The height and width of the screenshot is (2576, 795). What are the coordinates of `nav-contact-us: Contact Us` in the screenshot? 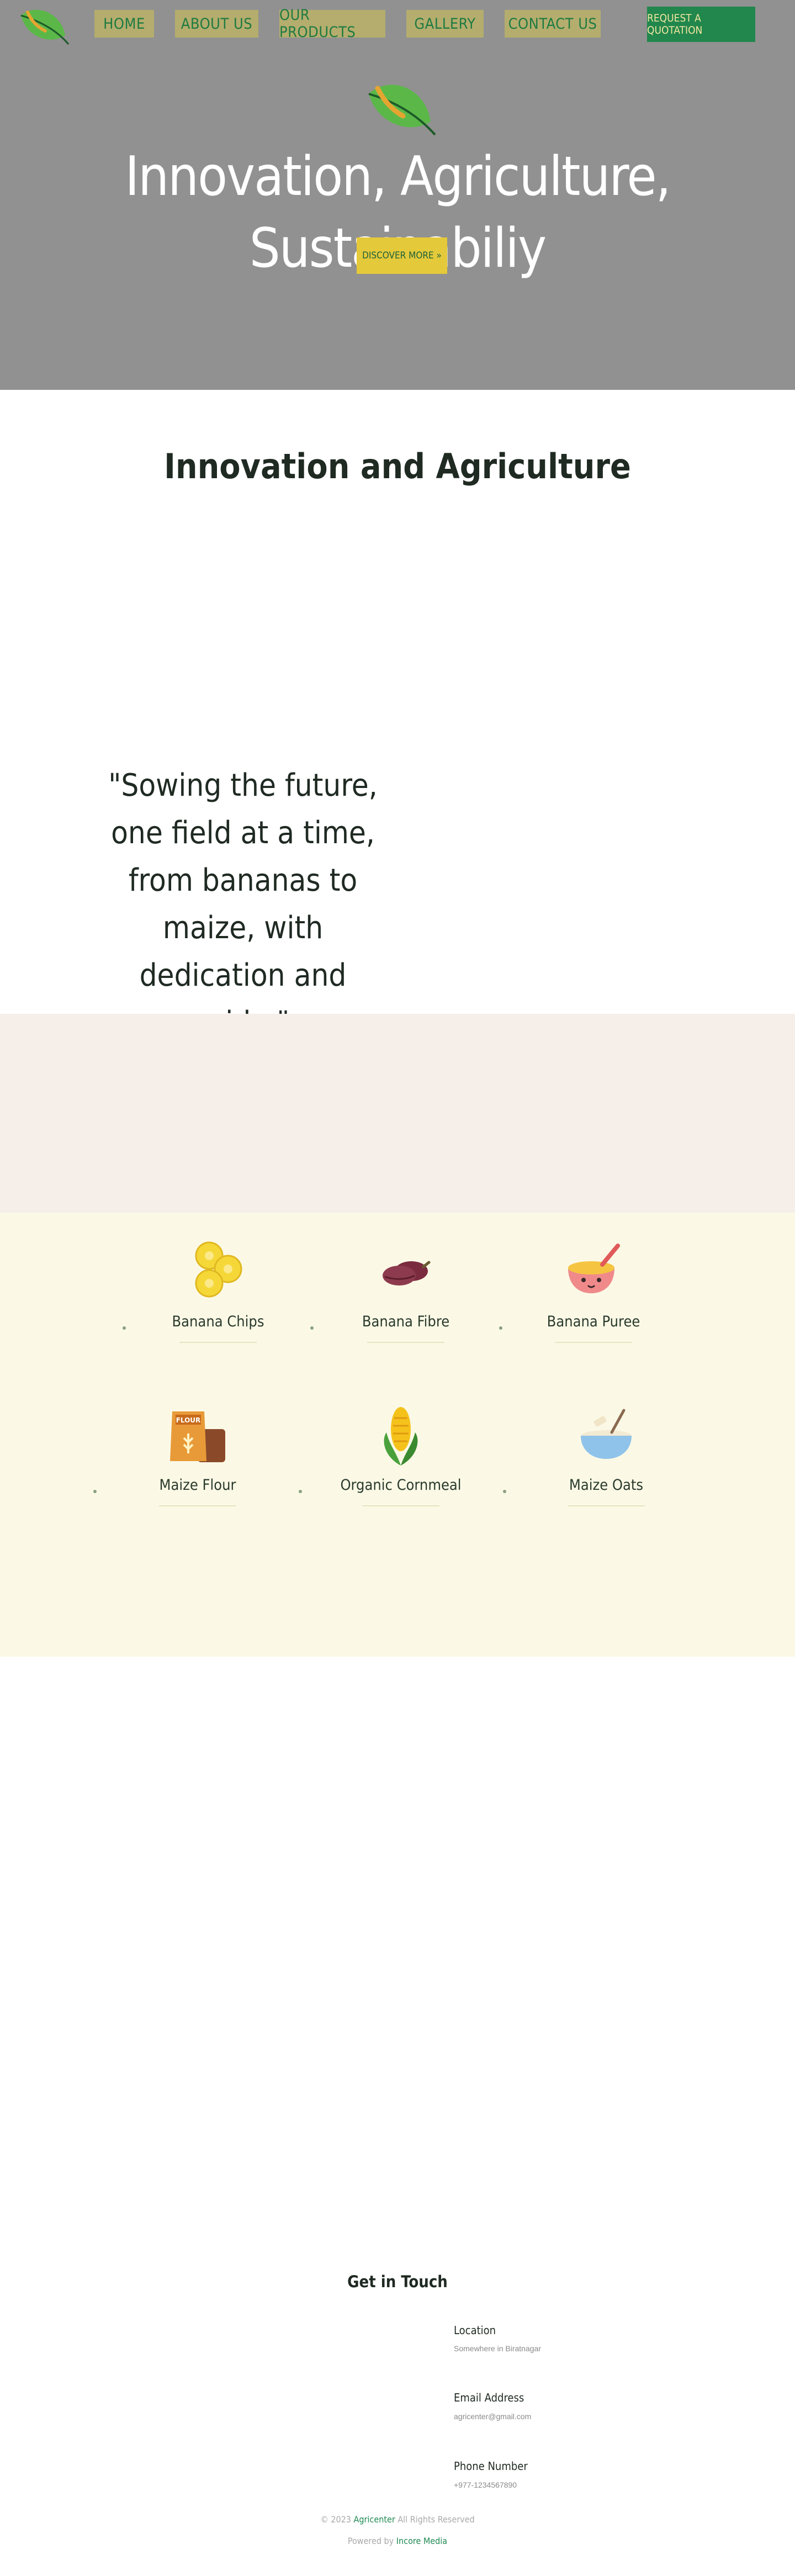 It's located at (553, 24).